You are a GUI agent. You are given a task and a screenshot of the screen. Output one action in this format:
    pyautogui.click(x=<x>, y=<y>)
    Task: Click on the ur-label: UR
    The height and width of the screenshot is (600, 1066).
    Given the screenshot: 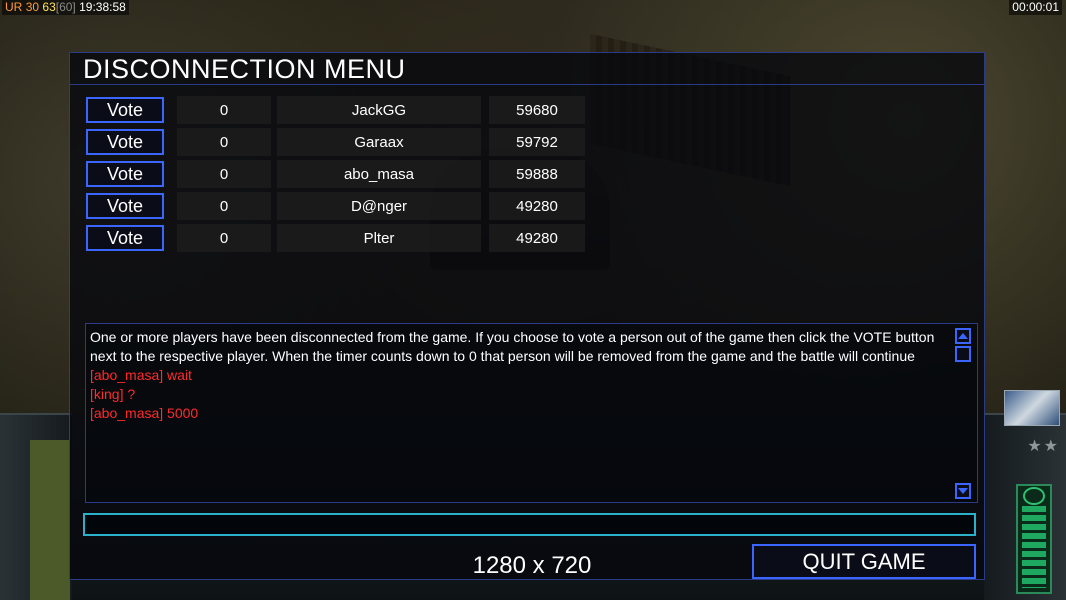 What is the action you would take?
    pyautogui.click(x=14, y=7)
    